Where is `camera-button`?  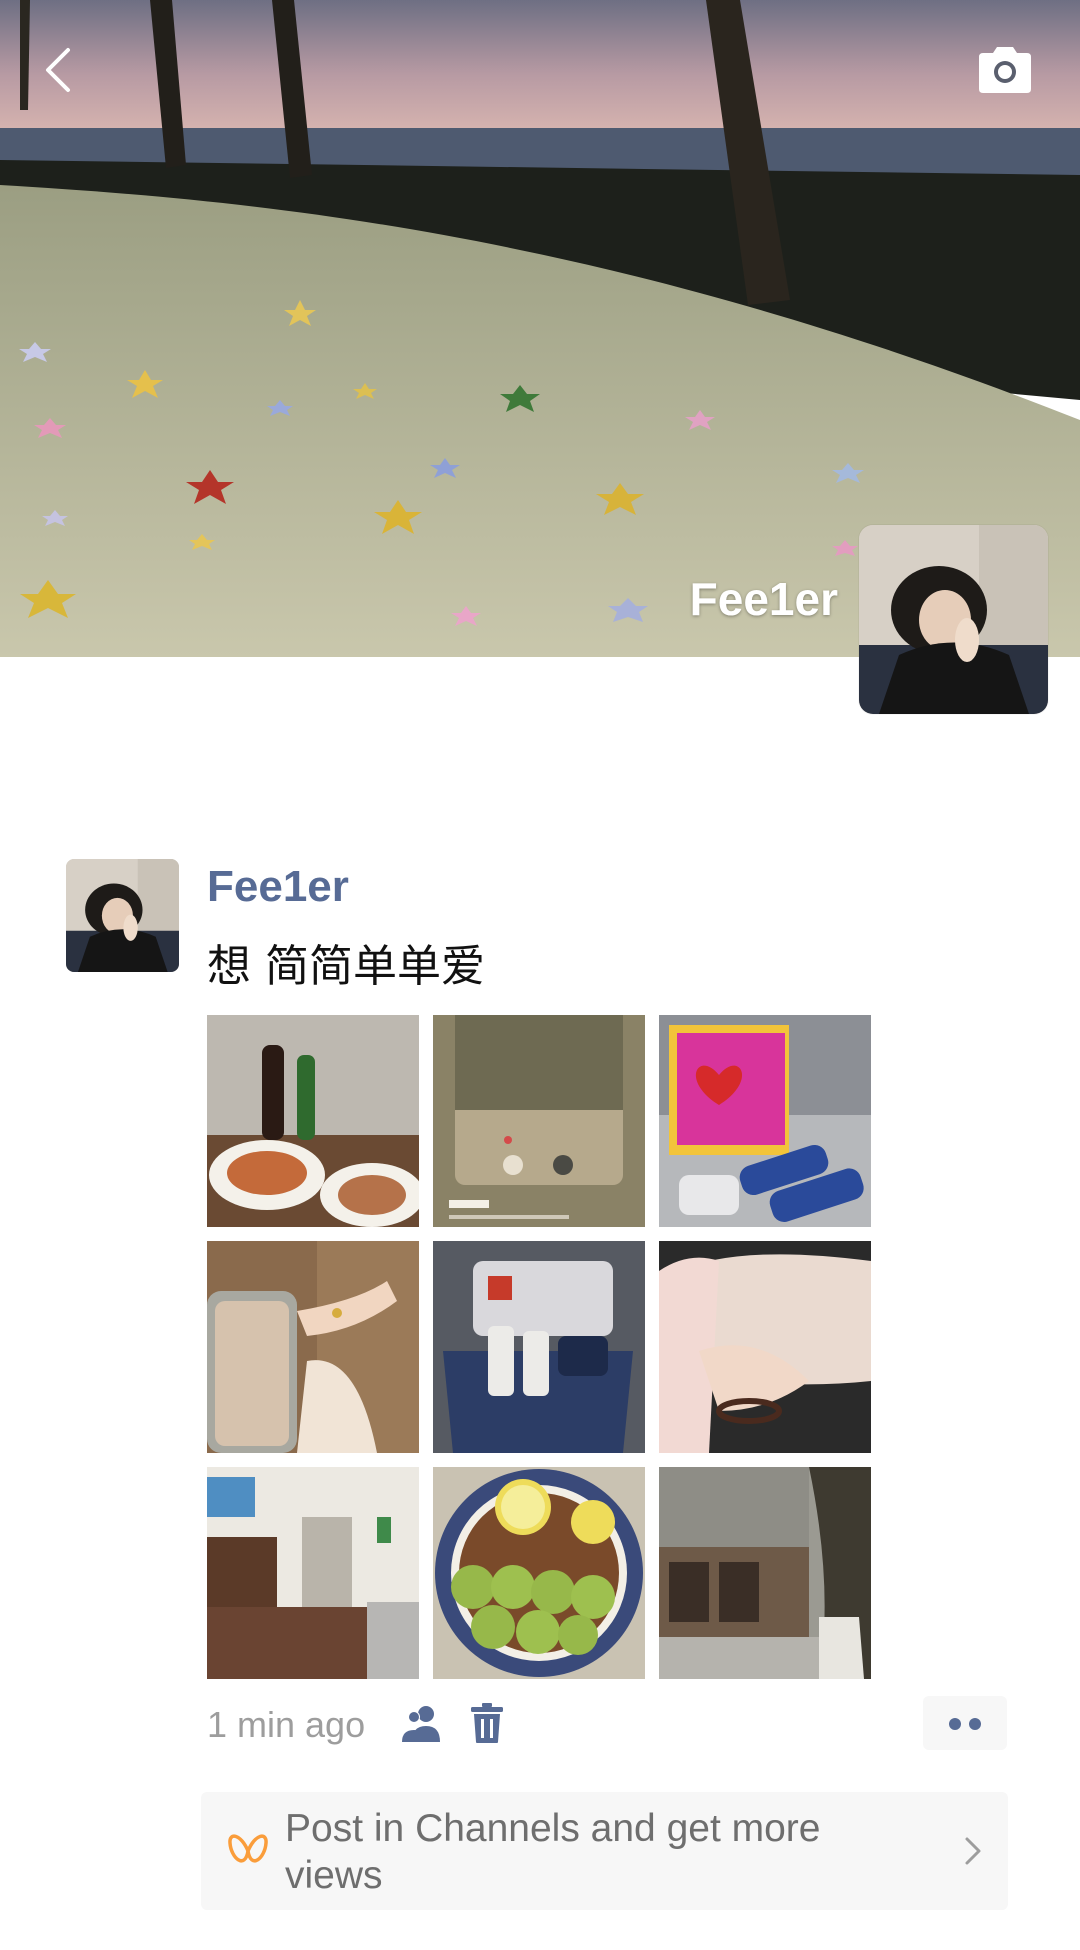 camera-button is located at coordinates (1005, 71).